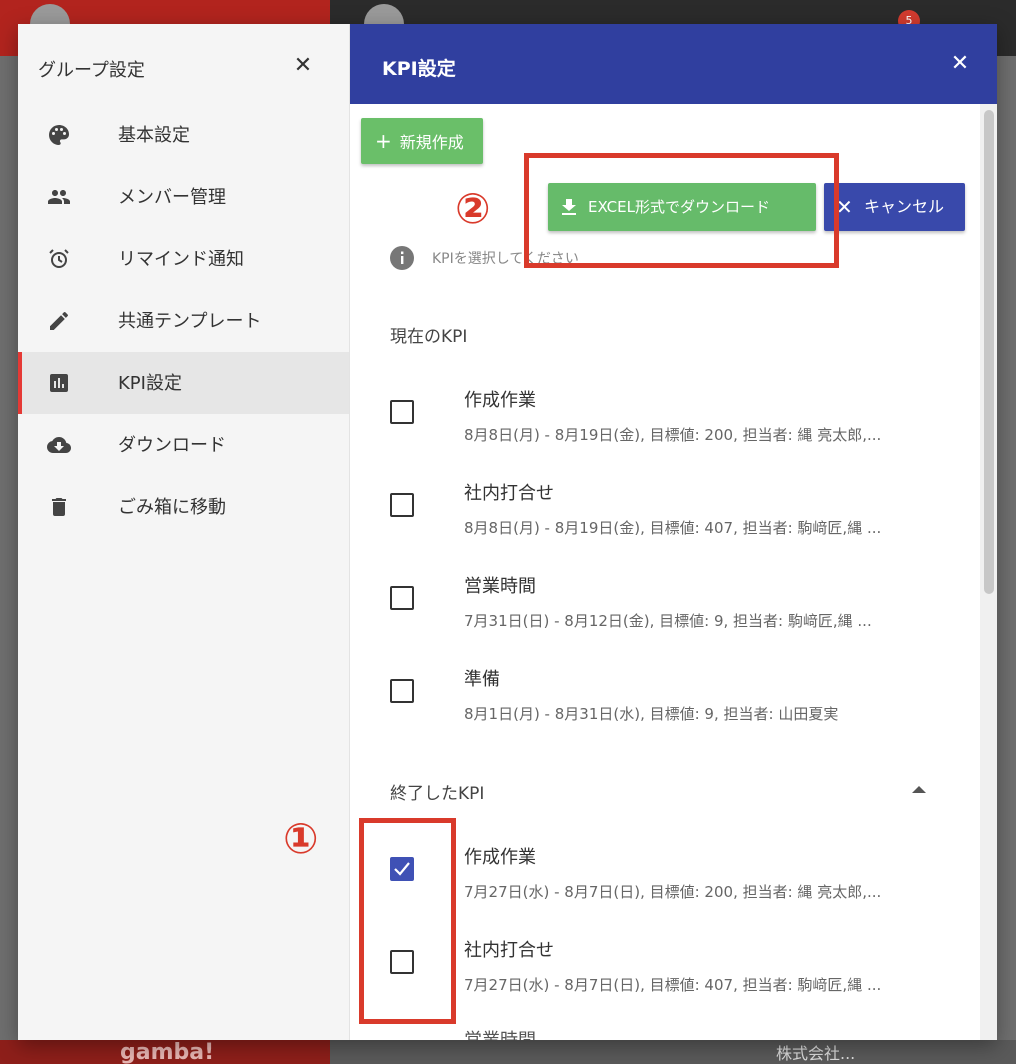  What do you see at coordinates (172, 445) in the screenshot?
I see `sidebar-item-label: ダウンロード` at bounding box center [172, 445].